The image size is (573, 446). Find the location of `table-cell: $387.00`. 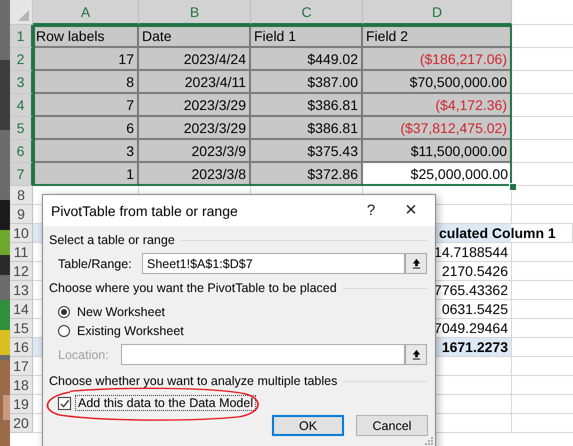

table-cell: $387.00 is located at coordinates (332, 82).